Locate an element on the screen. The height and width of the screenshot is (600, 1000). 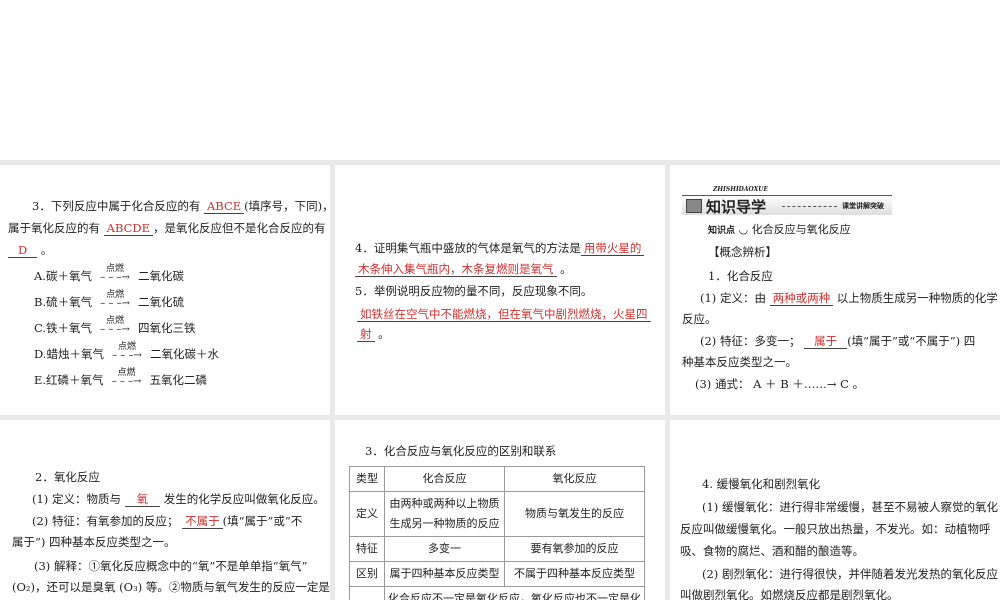
answer-blank: 属于 is located at coordinates (826, 341).